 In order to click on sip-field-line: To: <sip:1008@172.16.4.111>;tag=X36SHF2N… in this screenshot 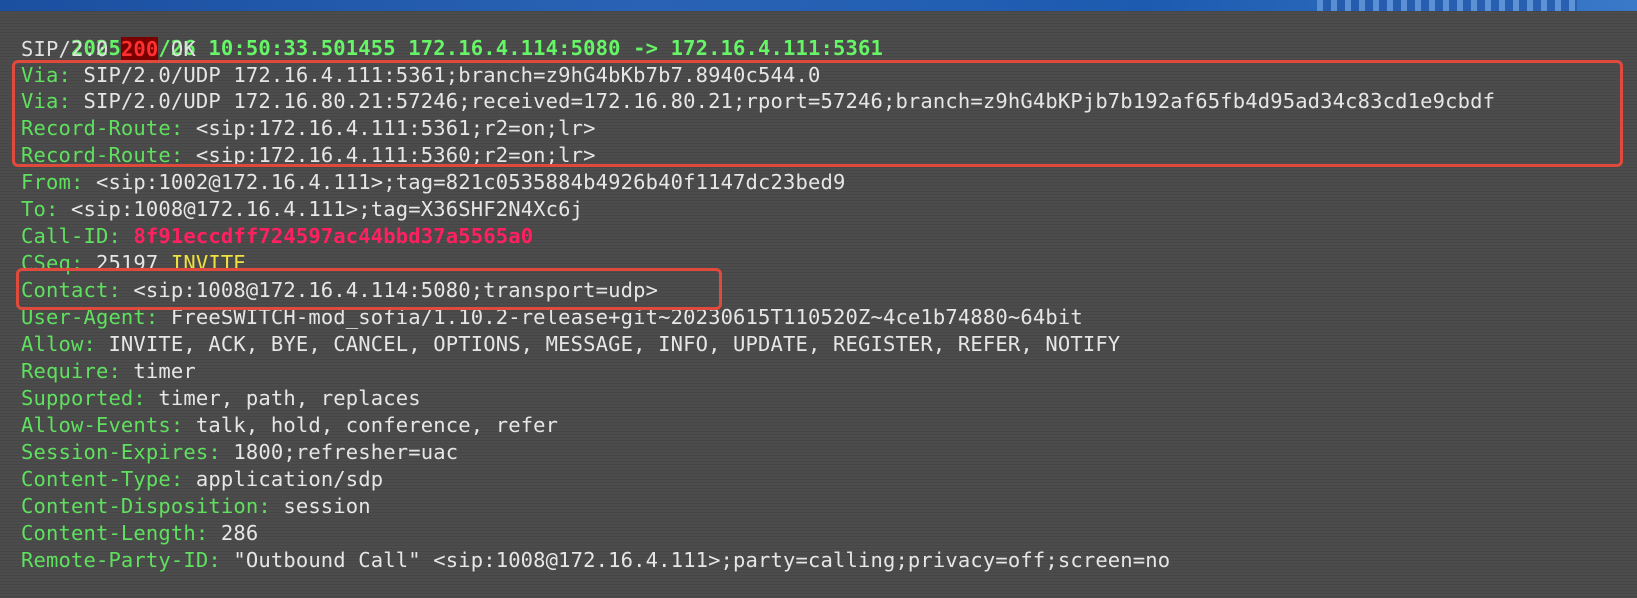, I will do `click(829, 209)`.